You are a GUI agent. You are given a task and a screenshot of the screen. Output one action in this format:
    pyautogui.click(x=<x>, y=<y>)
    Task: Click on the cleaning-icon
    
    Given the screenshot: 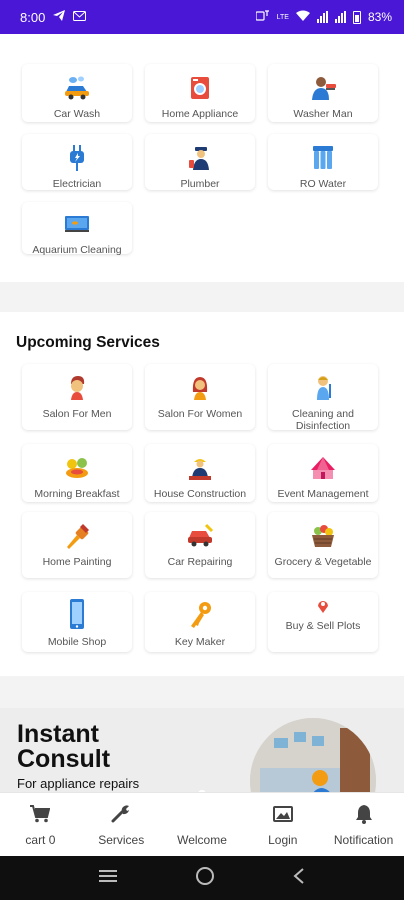 What is the action you would take?
    pyautogui.click(x=323, y=388)
    